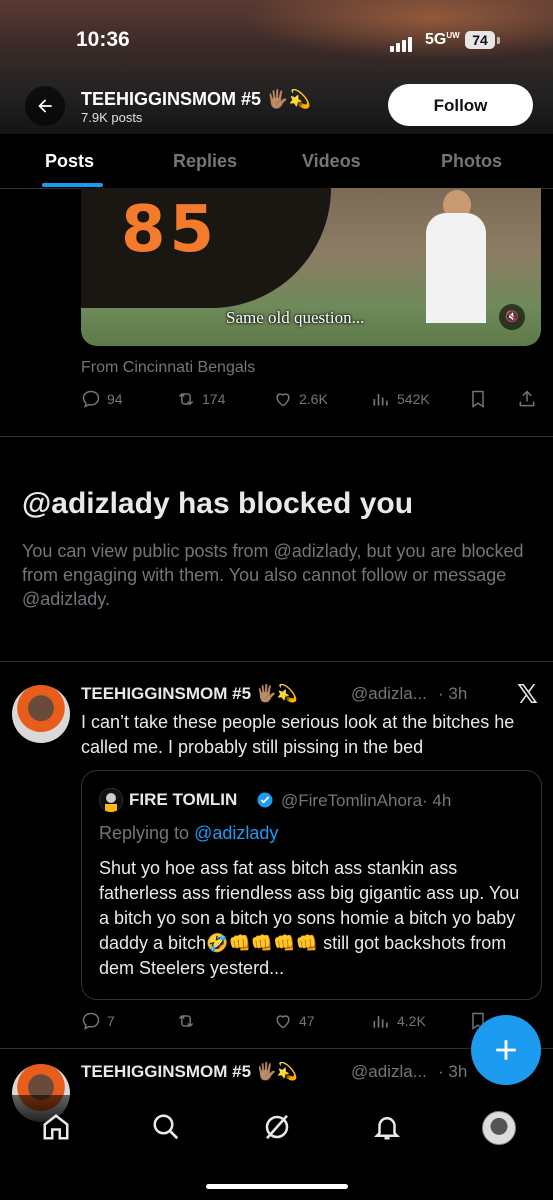 The width and height of the screenshot is (553, 1200). Describe the element at coordinates (294, 1021) in the screenshot. I see `like-button: 47` at that location.